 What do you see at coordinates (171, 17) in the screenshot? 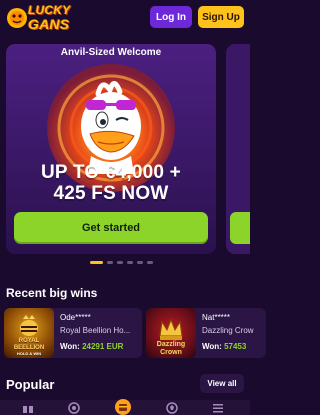
I see `login-button: Log In` at bounding box center [171, 17].